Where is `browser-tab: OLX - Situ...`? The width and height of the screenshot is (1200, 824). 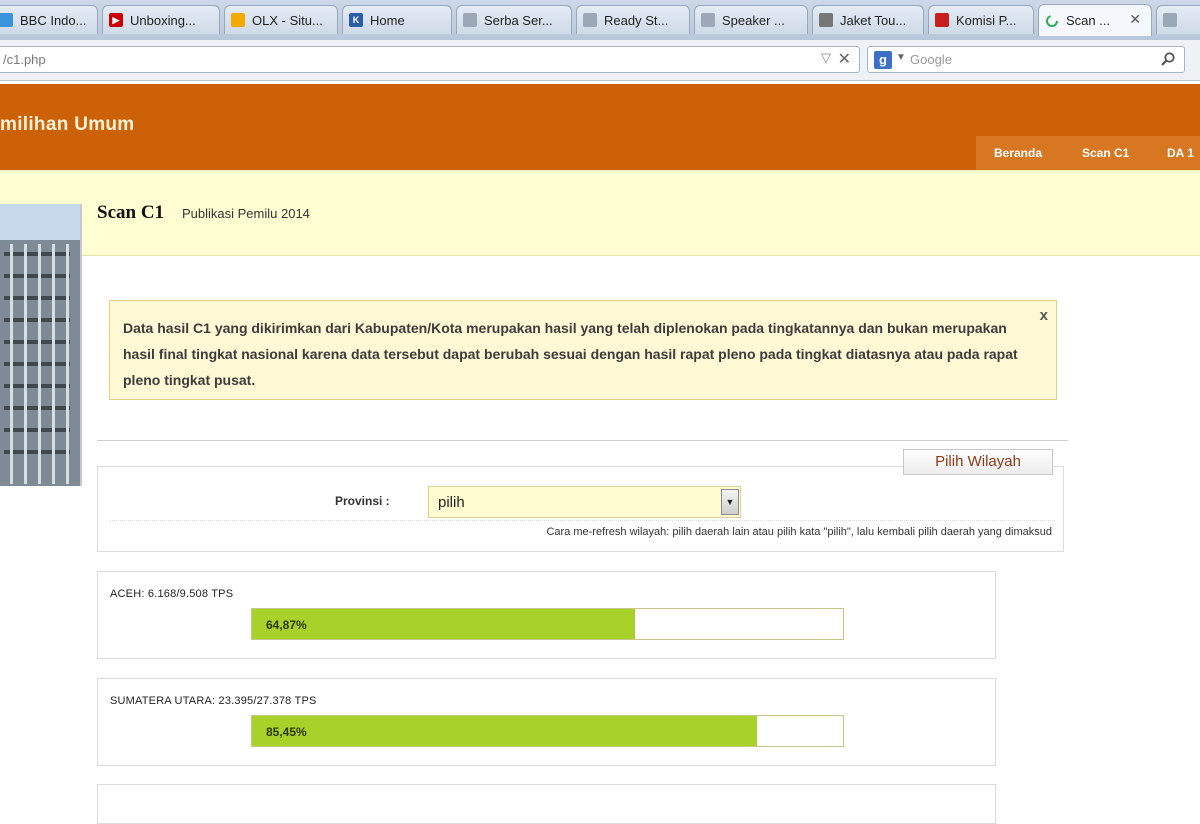
browser-tab: OLX - Situ... is located at coordinates (281, 19).